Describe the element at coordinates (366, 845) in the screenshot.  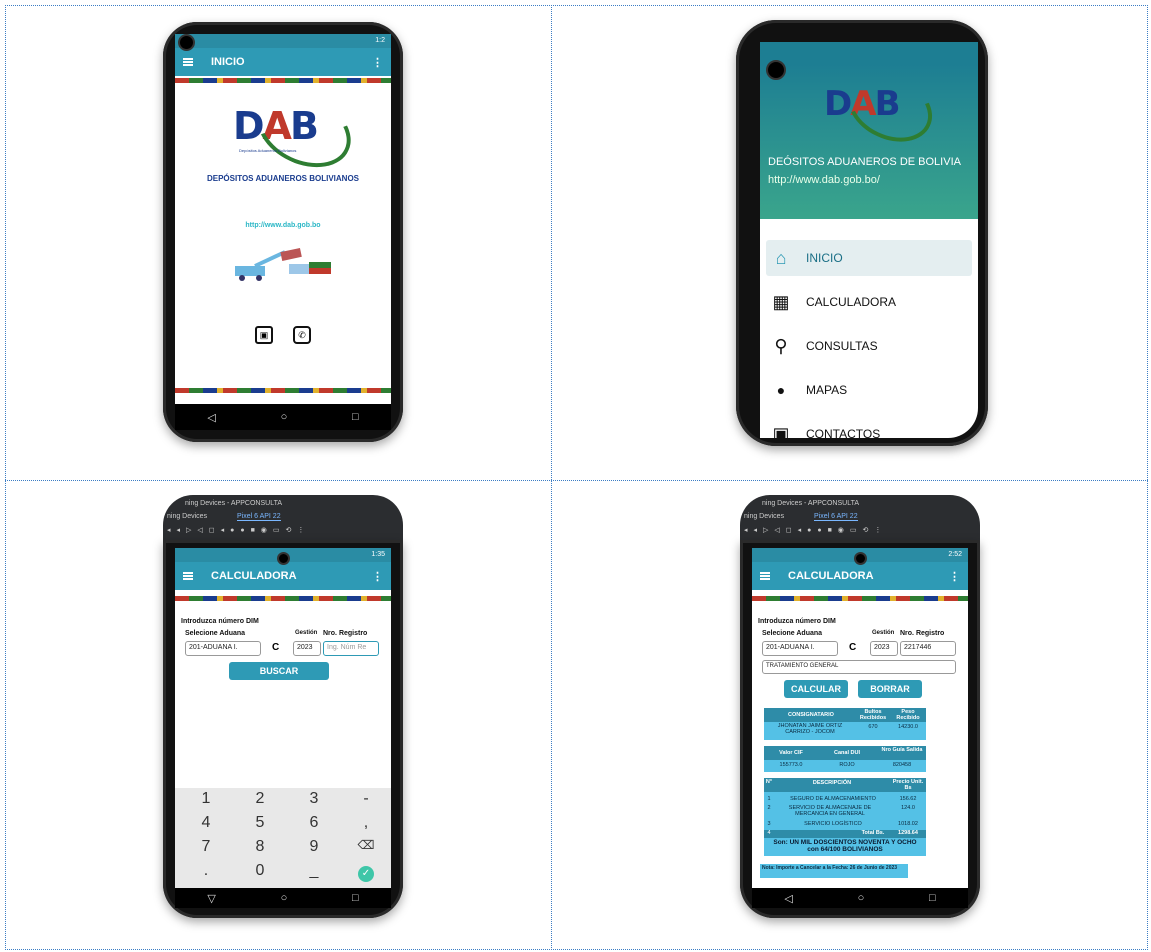
I see `backspace-icon: ⌫` at that location.